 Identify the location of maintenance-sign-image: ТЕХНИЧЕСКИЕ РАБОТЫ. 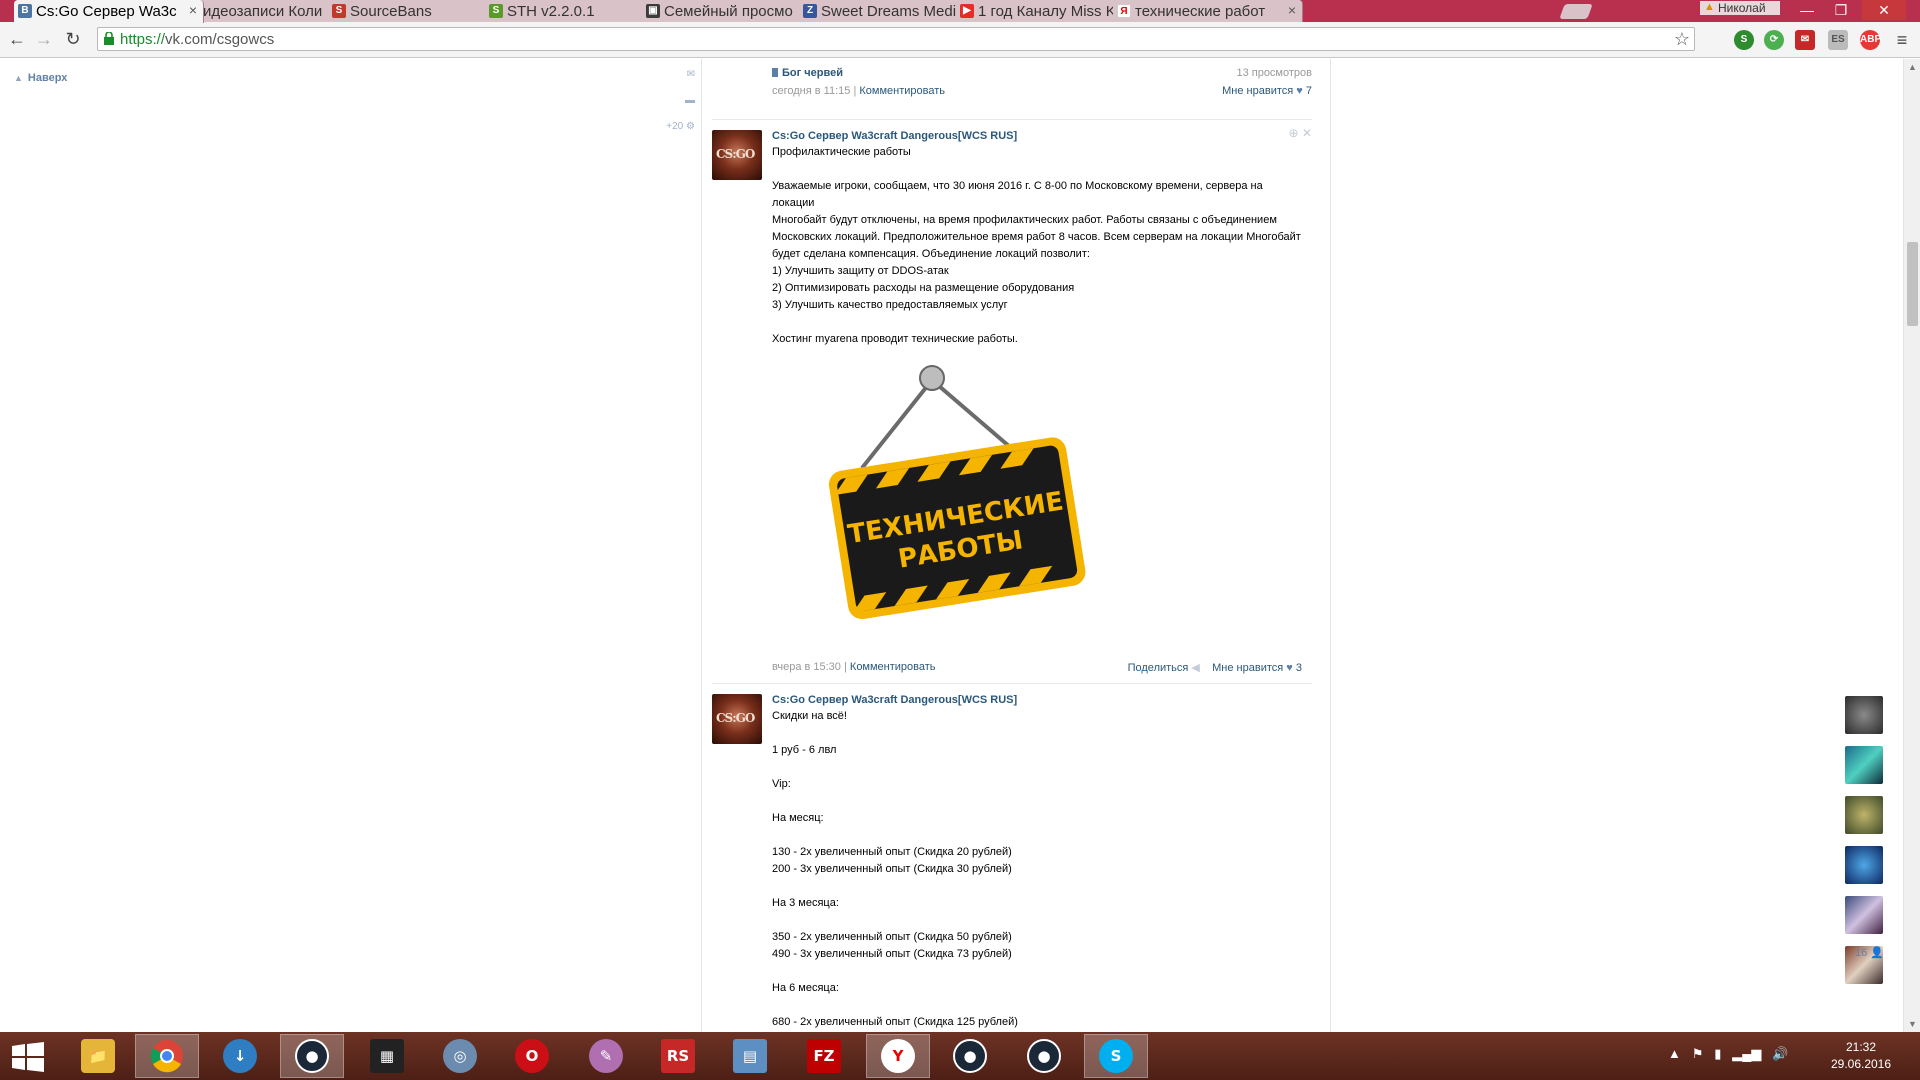
(957, 503).